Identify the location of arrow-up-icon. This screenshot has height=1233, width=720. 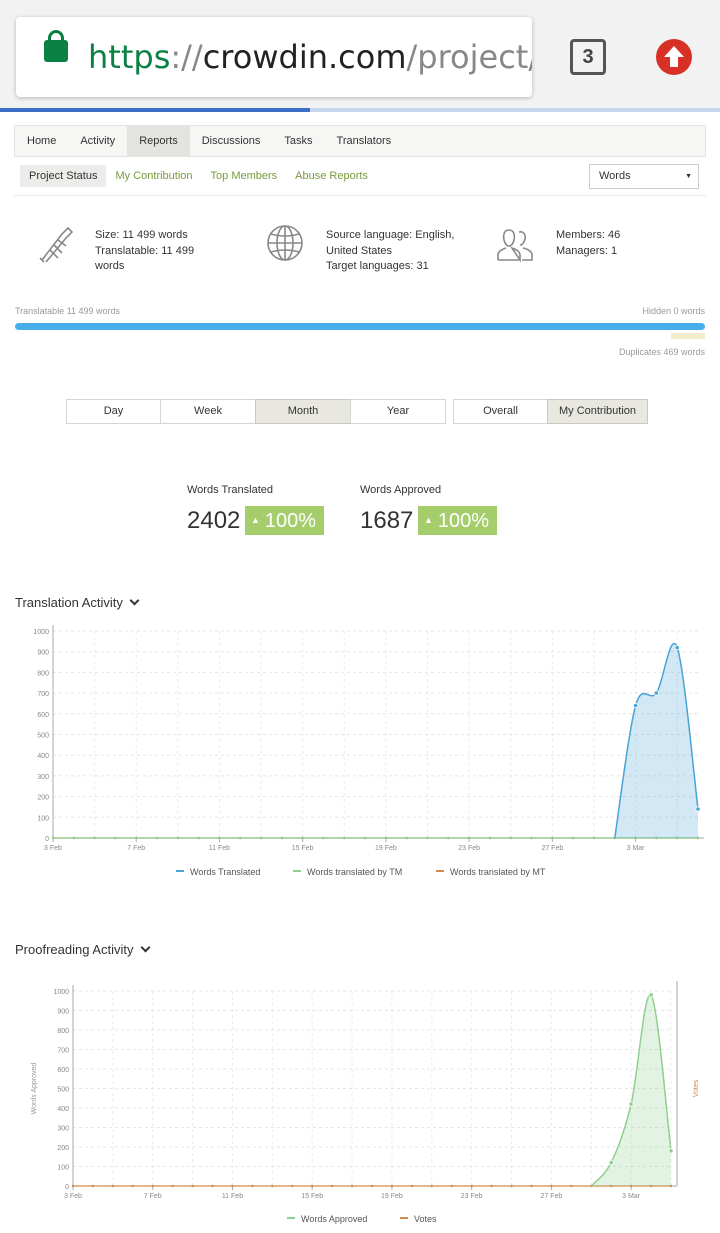
(674, 56).